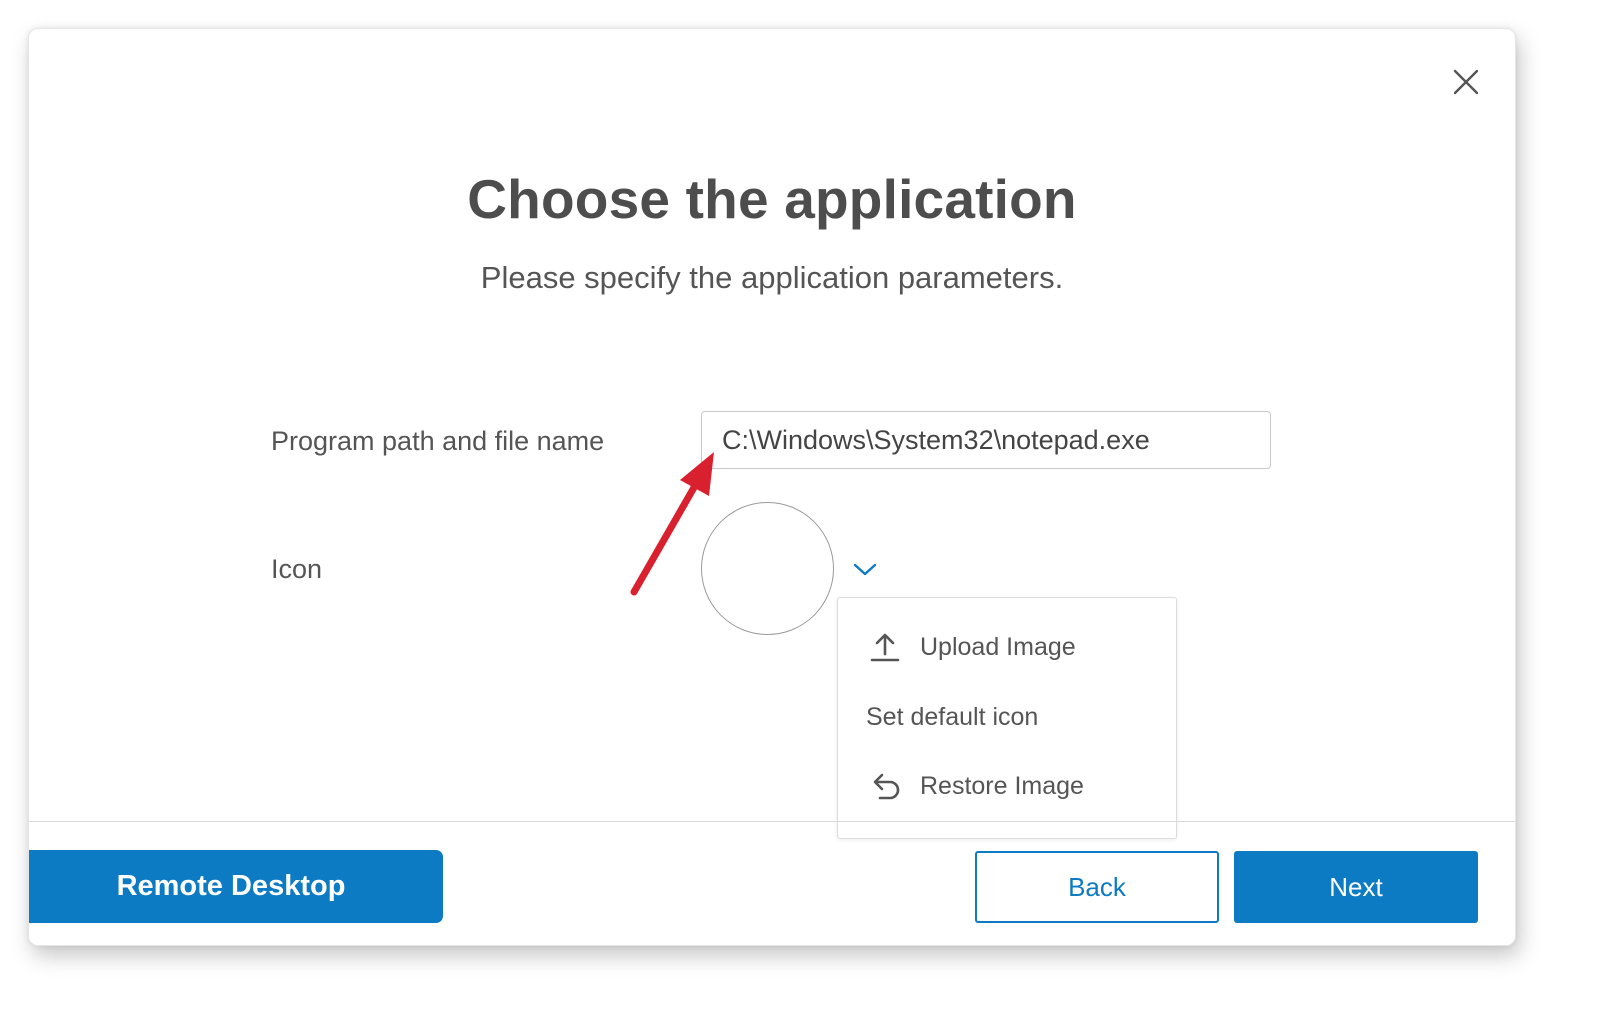  What do you see at coordinates (1097, 887) in the screenshot?
I see `back-button: Back` at bounding box center [1097, 887].